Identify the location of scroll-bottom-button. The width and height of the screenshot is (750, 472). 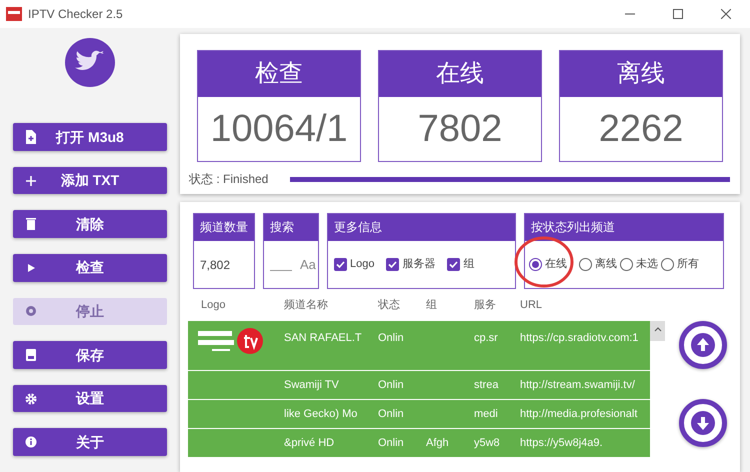
(702, 423).